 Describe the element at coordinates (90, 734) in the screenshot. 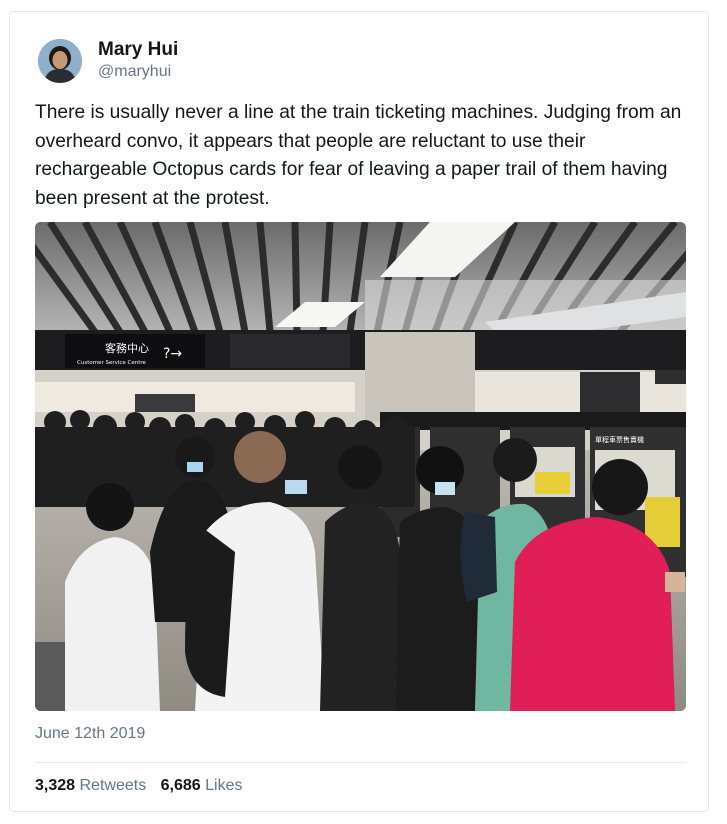

I see `tweet-date: June 12th 2019` at that location.